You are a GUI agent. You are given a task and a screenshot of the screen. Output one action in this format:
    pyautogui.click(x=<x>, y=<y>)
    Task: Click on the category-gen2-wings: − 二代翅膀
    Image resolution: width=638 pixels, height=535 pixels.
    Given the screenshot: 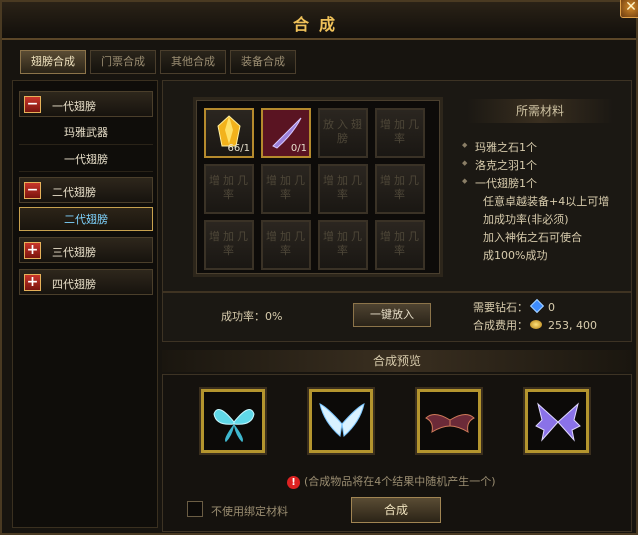 What is the action you would take?
    pyautogui.click(x=86, y=190)
    